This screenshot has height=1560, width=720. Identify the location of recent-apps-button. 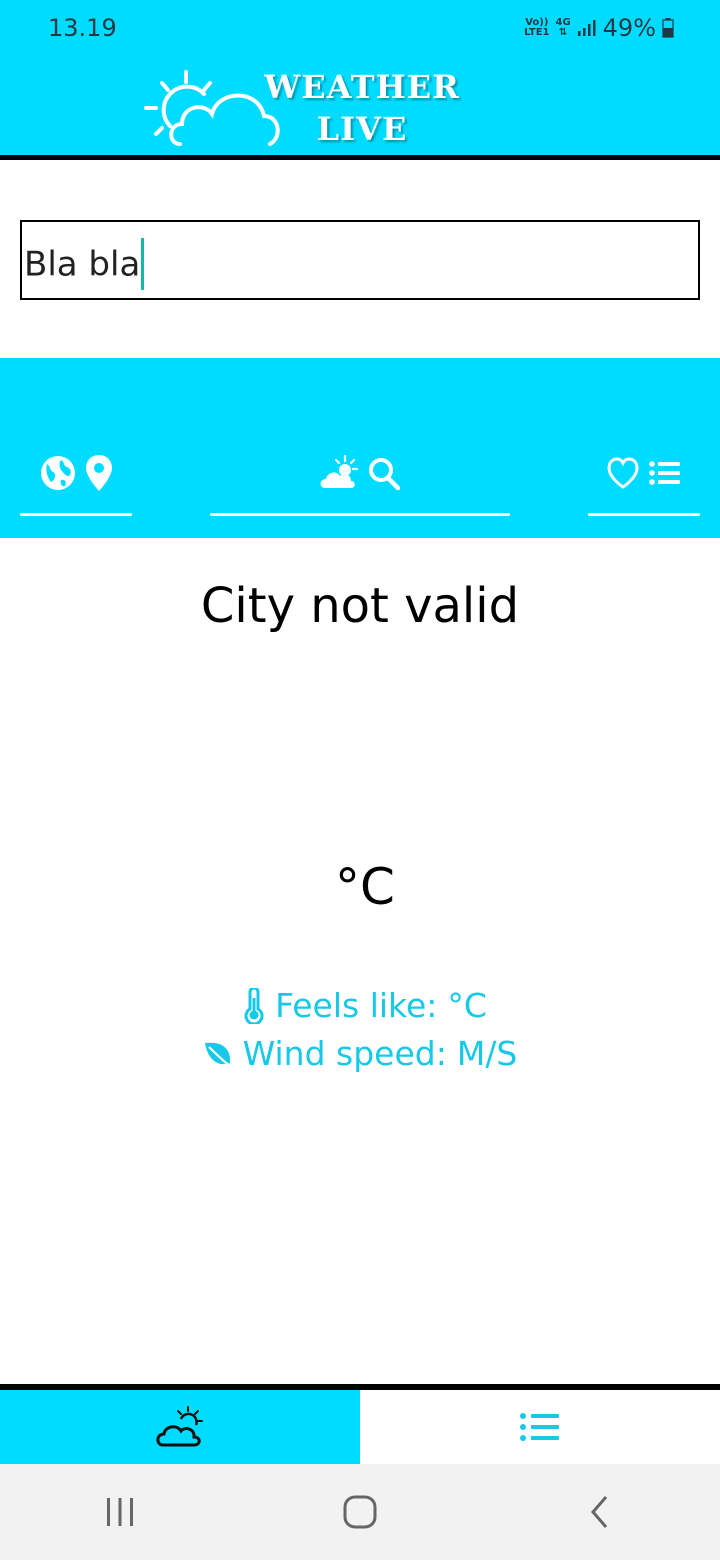
(120, 1512).